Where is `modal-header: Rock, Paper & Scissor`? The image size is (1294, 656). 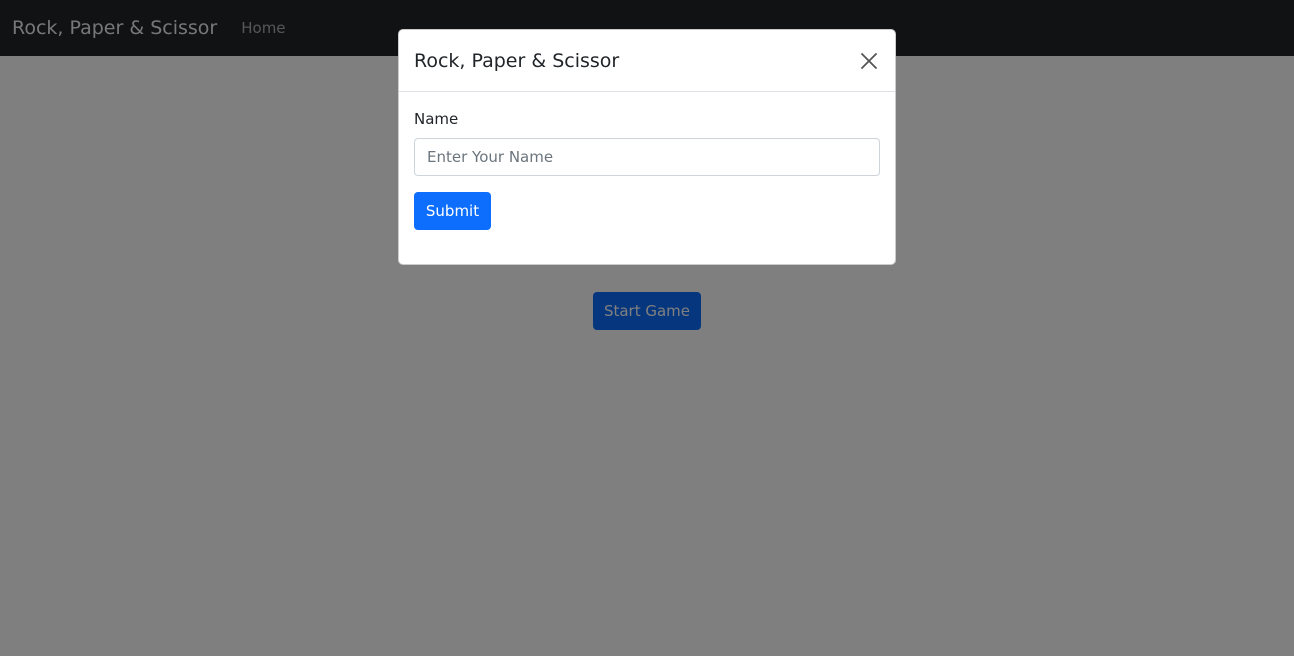 modal-header: Rock, Paper & Scissor is located at coordinates (647, 61).